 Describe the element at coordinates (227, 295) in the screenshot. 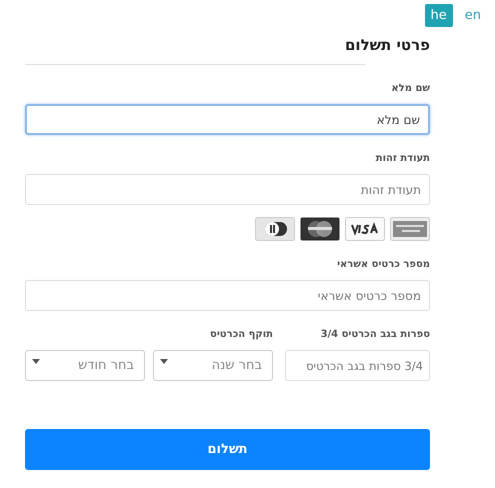

I see `card-number-field: מספר כרטיס אשראי` at that location.